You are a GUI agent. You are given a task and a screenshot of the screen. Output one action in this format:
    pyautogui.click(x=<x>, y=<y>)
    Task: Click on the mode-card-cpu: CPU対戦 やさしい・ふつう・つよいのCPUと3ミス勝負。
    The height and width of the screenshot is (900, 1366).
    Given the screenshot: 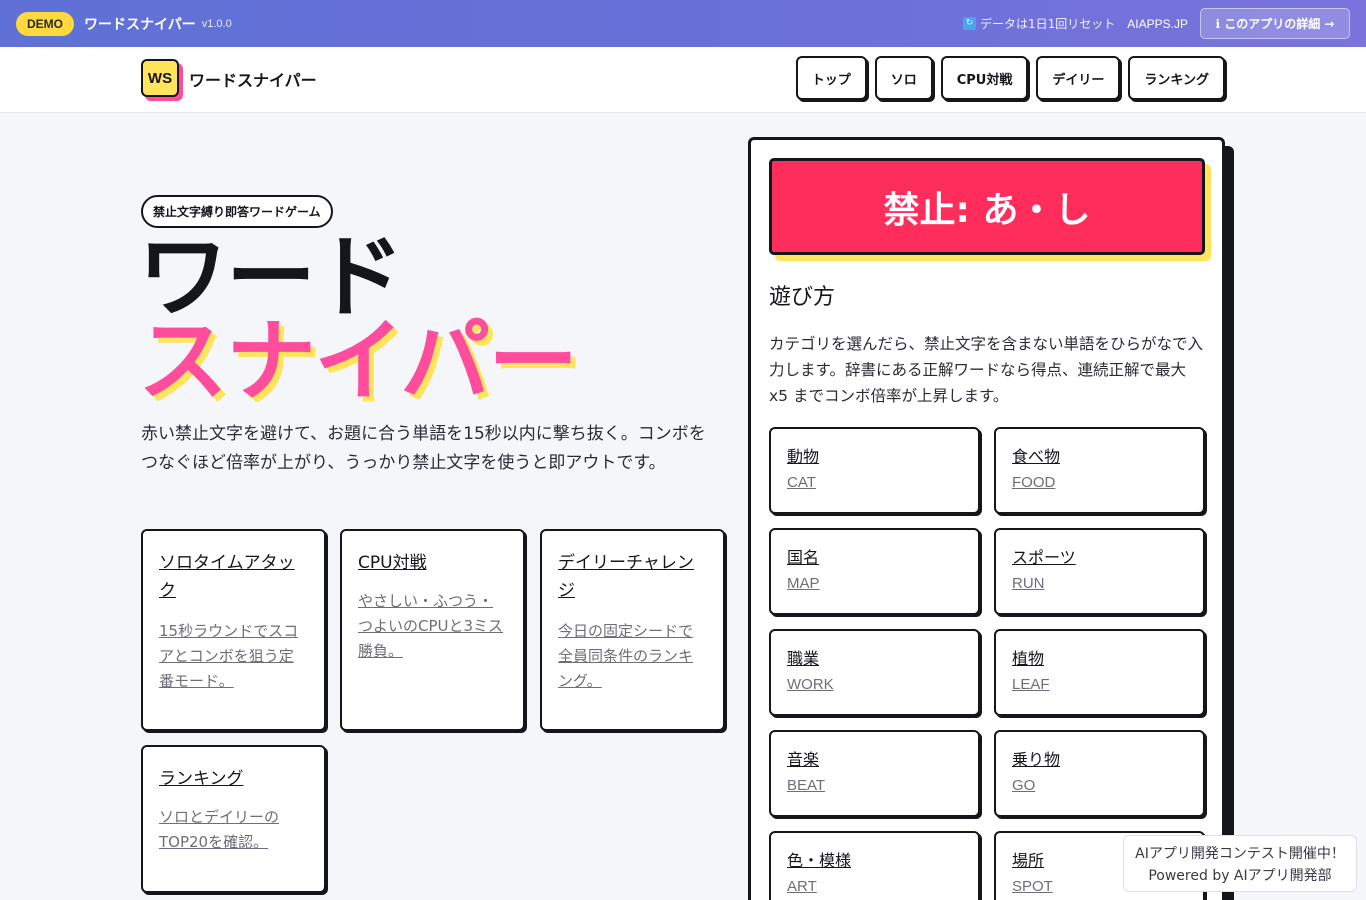 What is the action you would take?
    pyautogui.click(x=432, y=630)
    